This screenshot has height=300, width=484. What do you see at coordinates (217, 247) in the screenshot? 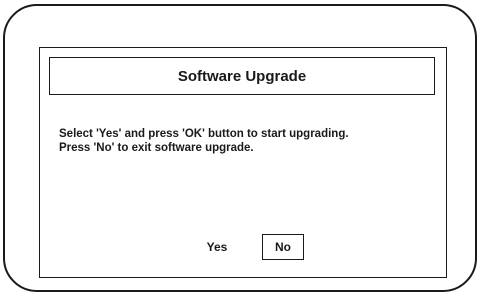
I see `yes-button: Yes` at bounding box center [217, 247].